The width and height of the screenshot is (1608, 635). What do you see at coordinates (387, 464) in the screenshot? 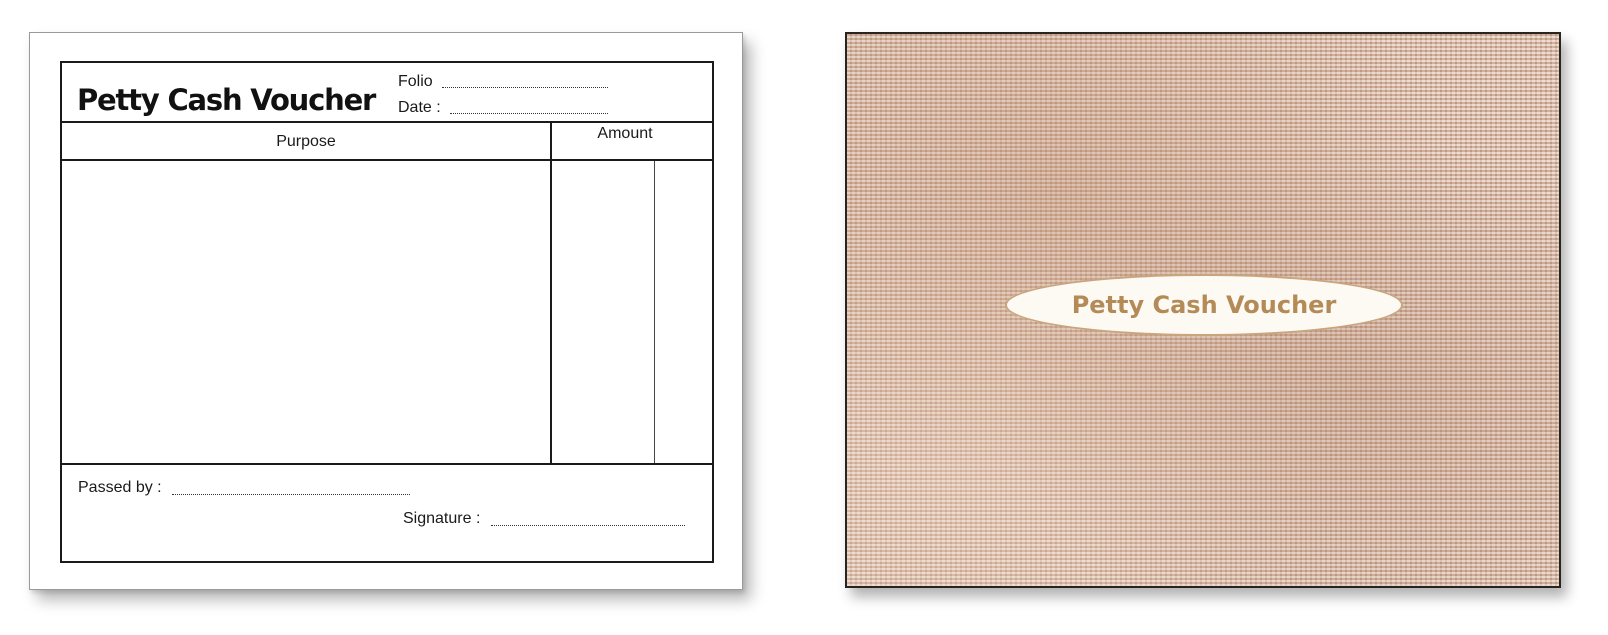
I see `body-divider` at bounding box center [387, 464].